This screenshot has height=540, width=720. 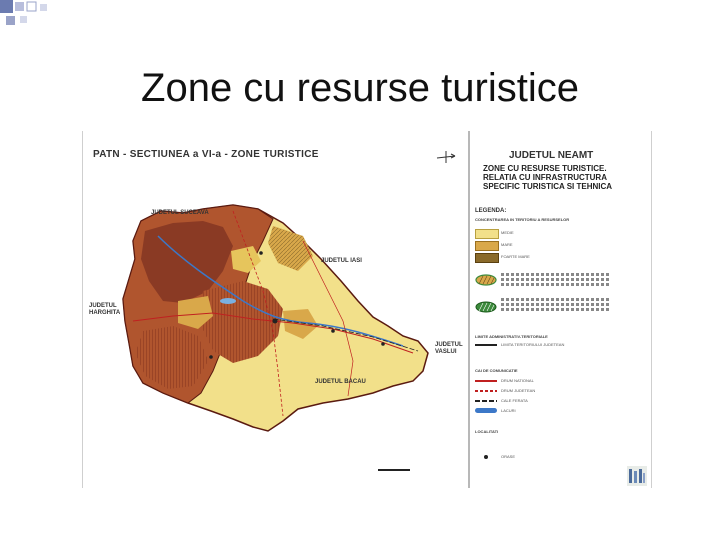 I want to click on legend-label-lakes: LACURI, so click(x=508, y=410).